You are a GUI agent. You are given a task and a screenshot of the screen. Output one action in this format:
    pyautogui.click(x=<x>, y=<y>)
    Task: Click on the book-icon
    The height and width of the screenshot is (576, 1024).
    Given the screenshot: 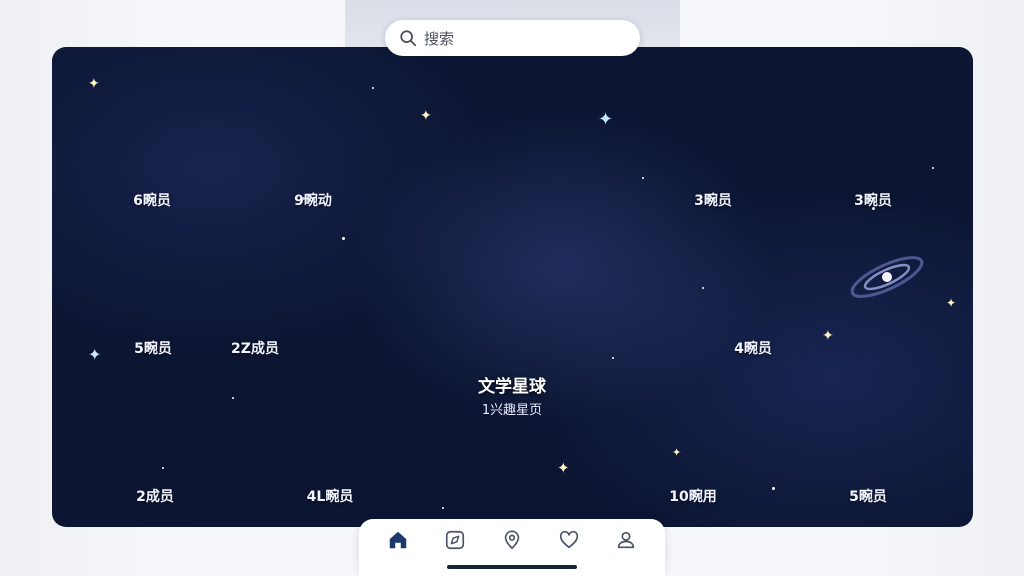 What is the action you would take?
    pyautogui.click(x=152, y=135)
    